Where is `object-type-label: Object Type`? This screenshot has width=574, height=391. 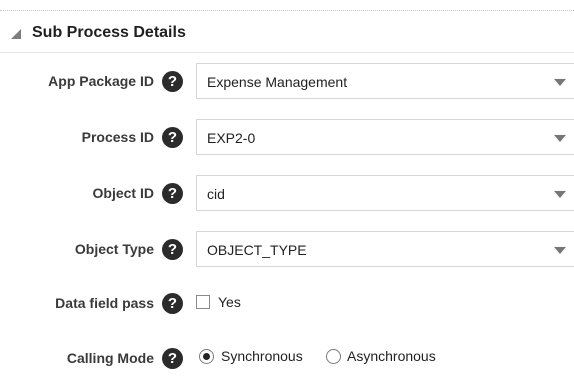 object-type-label: Object Type is located at coordinates (114, 249).